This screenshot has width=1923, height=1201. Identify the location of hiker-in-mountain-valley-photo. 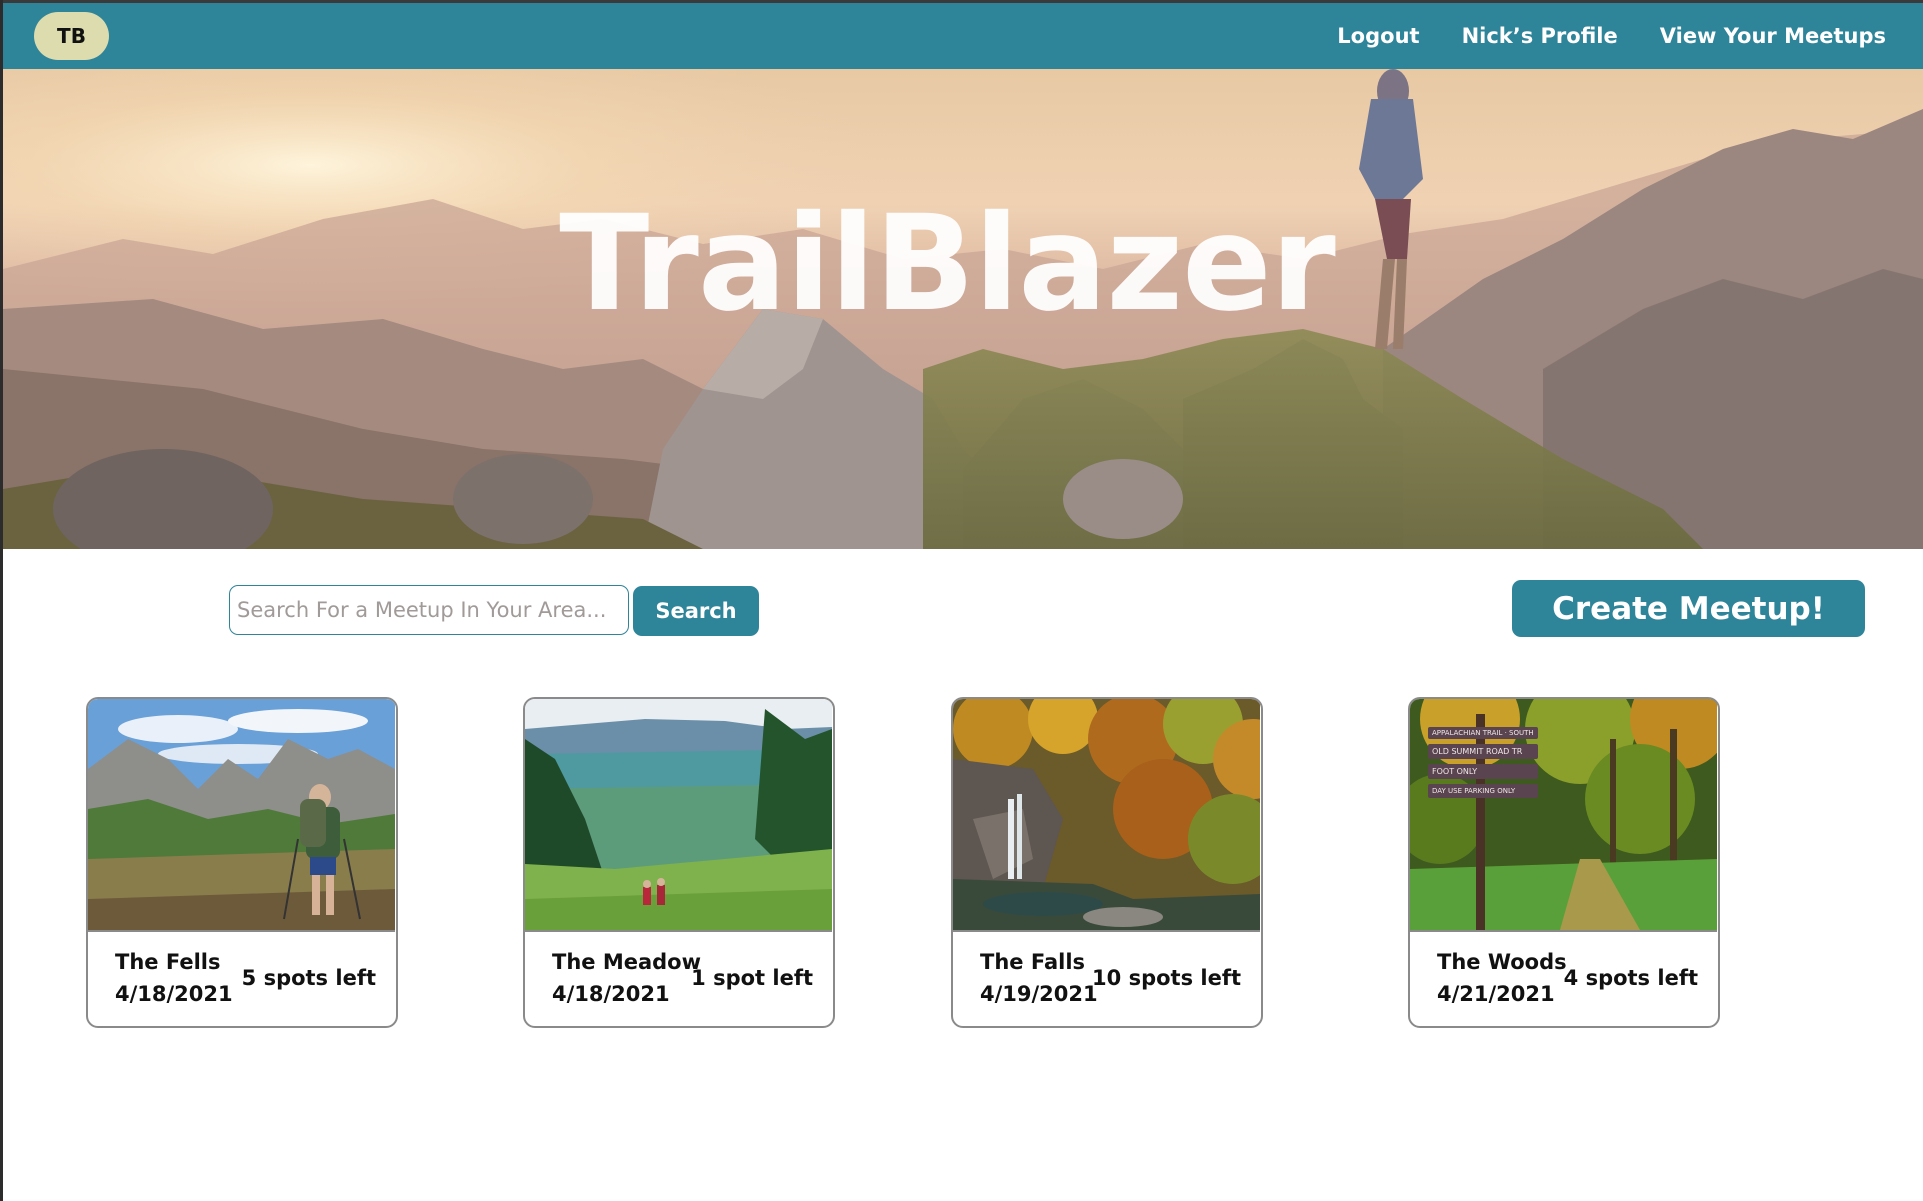
(241, 814).